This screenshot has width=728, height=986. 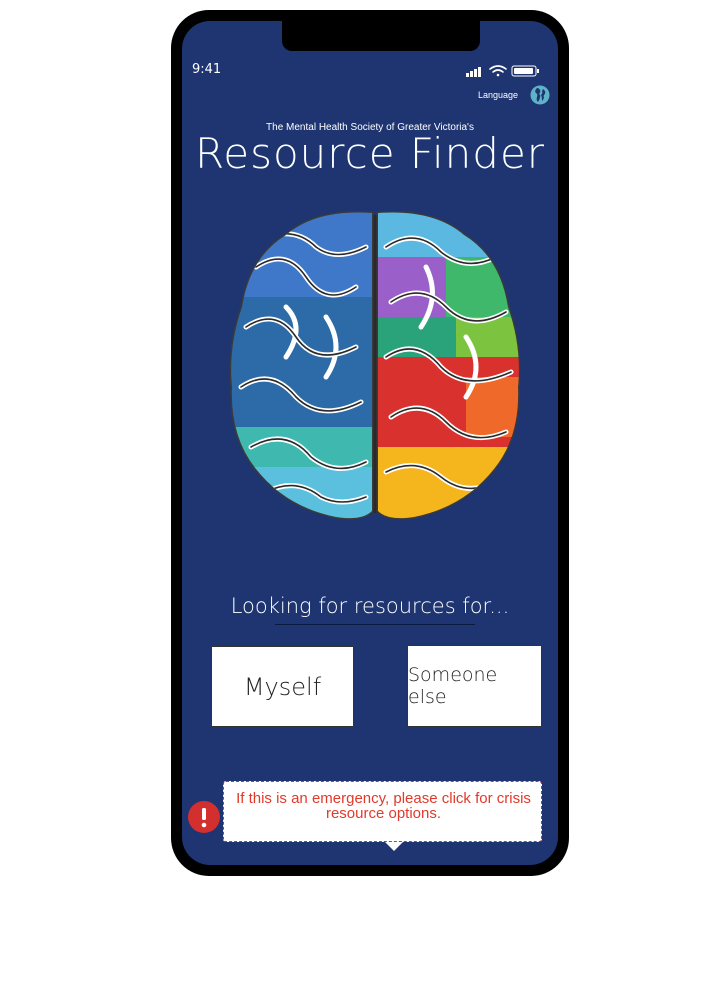 What do you see at coordinates (375, 624) in the screenshot?
I see `prompt-underline` at bounding box center [375, 624].